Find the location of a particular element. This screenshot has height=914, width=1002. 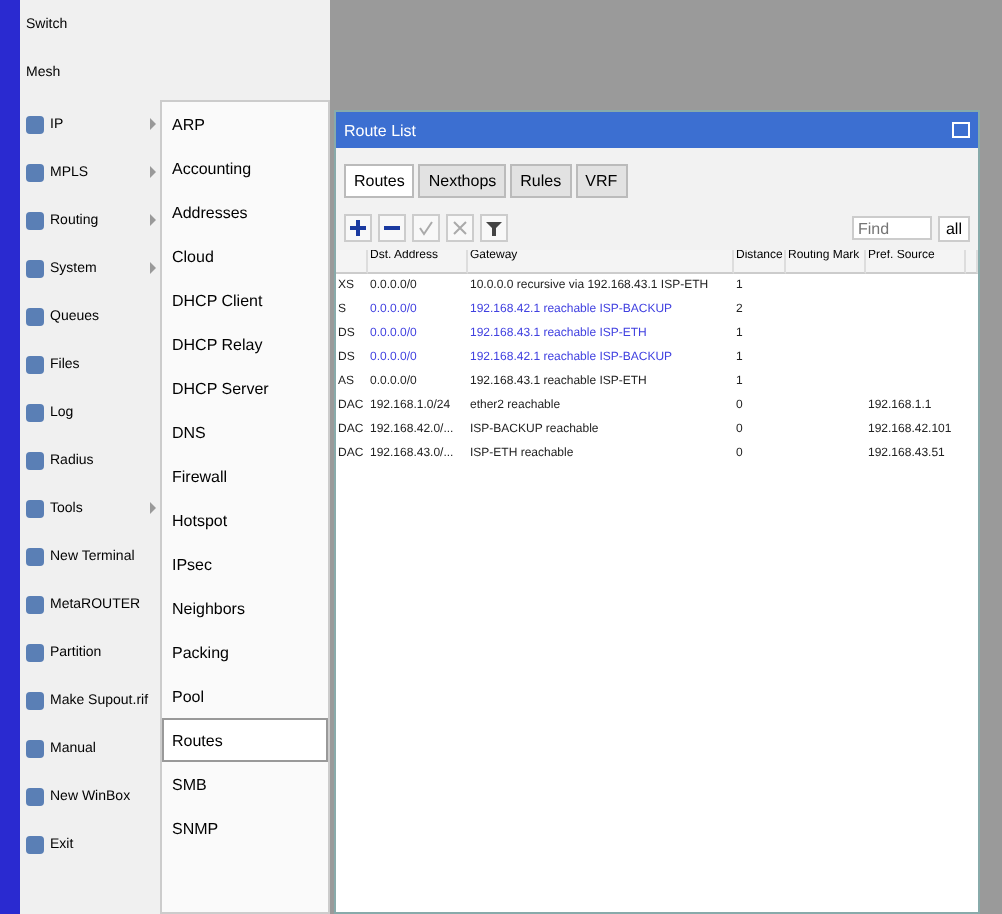

submenu-item: IPsec is located at coordinates (245, 564).